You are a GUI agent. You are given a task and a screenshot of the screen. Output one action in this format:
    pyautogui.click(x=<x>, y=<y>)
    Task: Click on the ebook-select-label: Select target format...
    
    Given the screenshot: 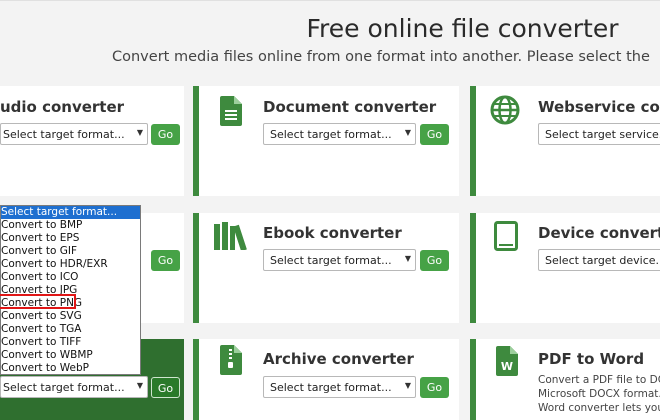 What is the action you would take?
    pyautogui.click(x=331, y=260)
    